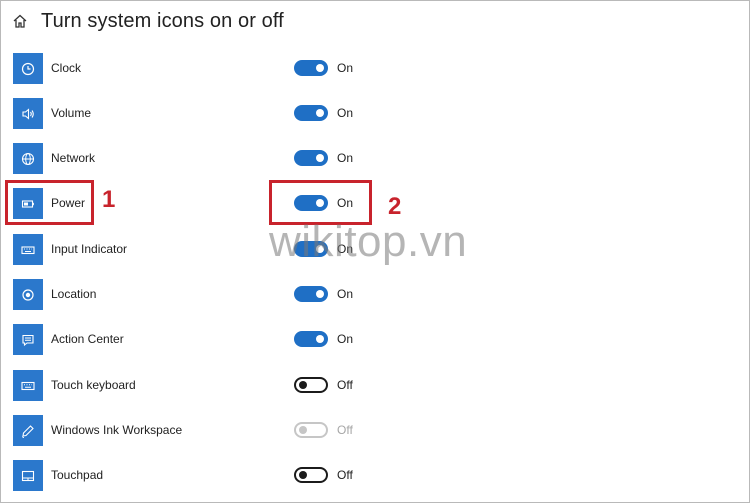 The width and height of the screenshot is (750, 503). What do you see at coordinates (311, 158) in the screenshot?
I see `network-toggle` at bounding box center [311, 158].